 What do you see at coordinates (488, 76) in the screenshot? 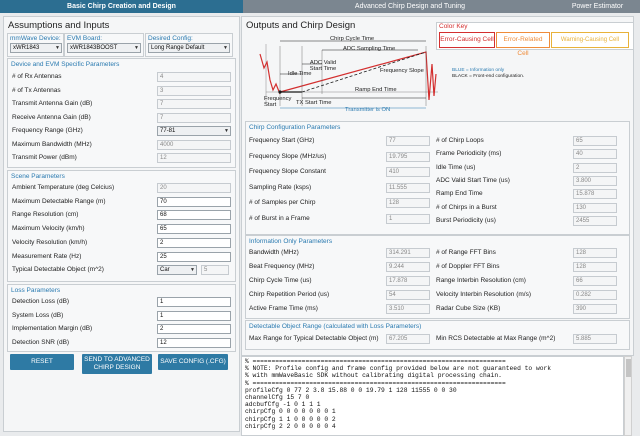
I see `legend-black: BLACK = Front-end configuration.` at bounding box center [488, 76].